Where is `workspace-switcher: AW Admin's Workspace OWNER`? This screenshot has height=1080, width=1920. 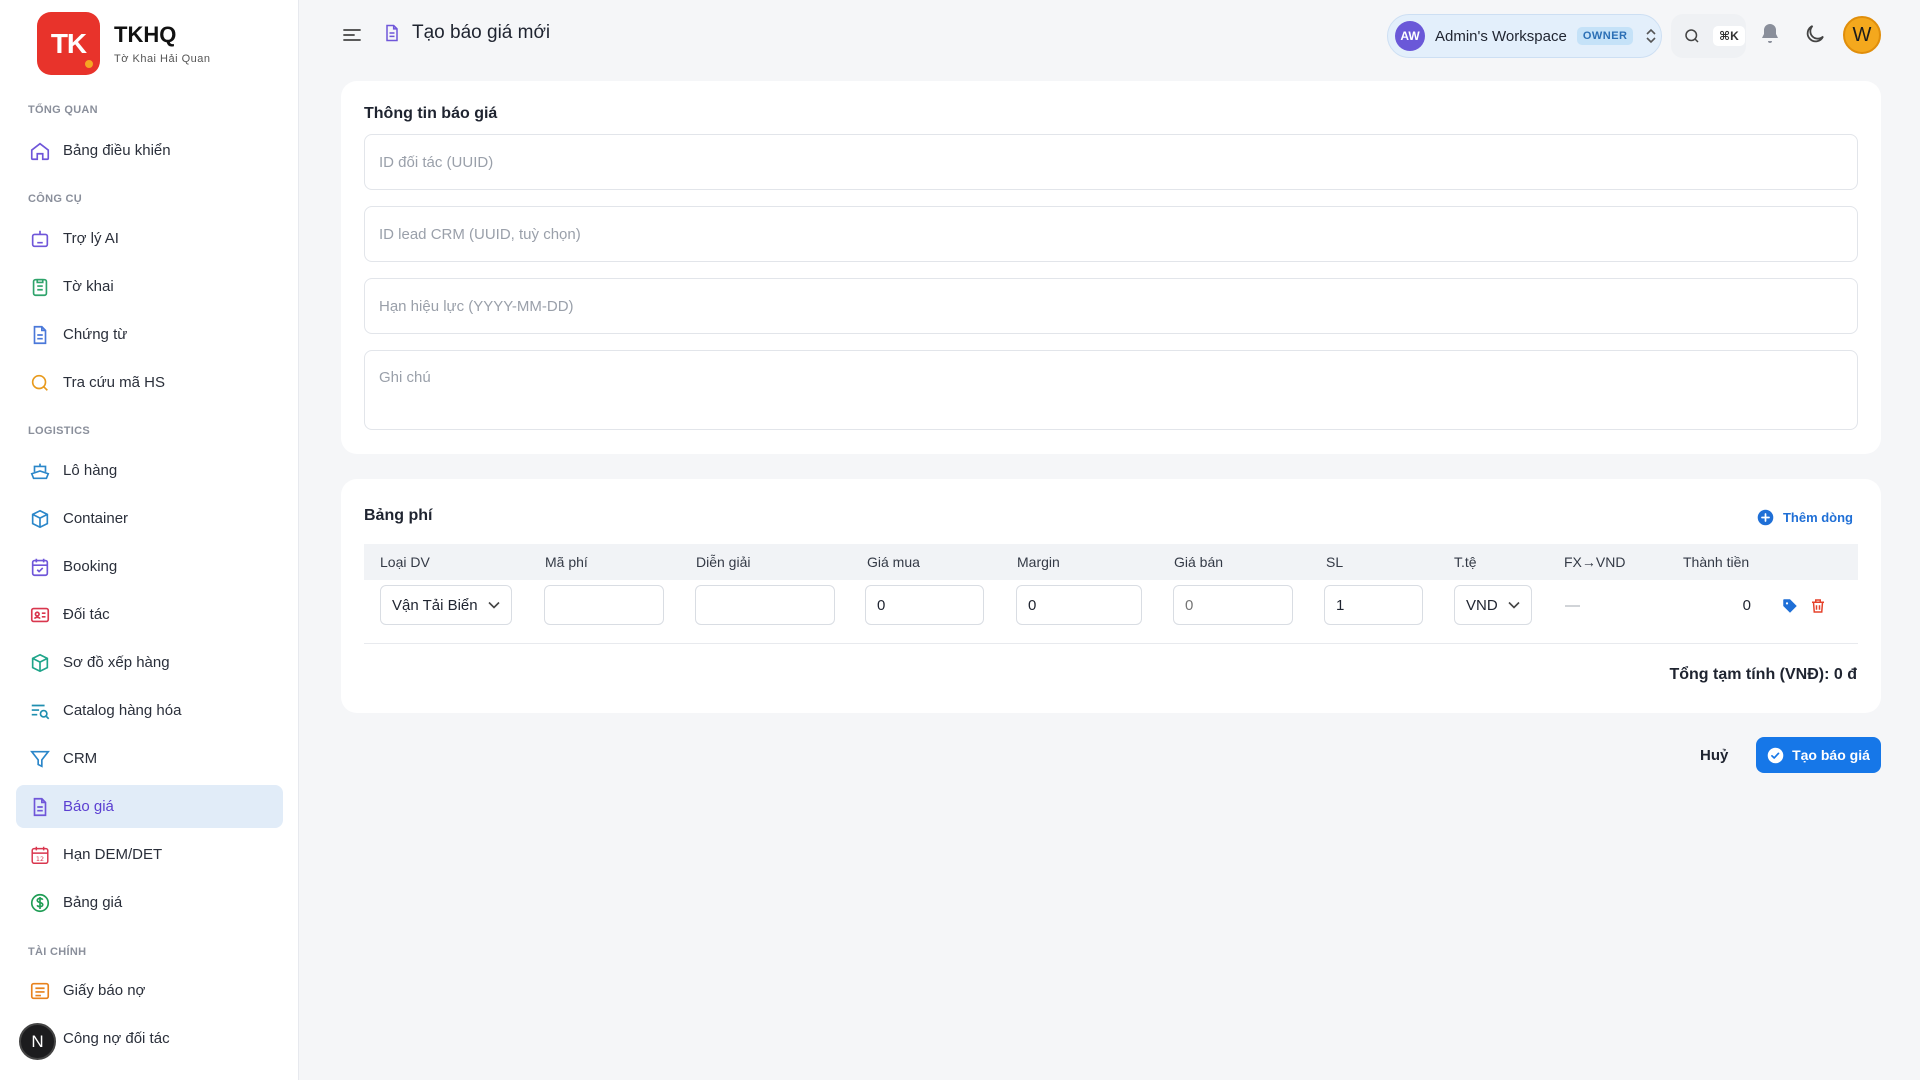
workspace-switcher: AW Admin's Workspace OWNER is located at coordinates (1524, 36).